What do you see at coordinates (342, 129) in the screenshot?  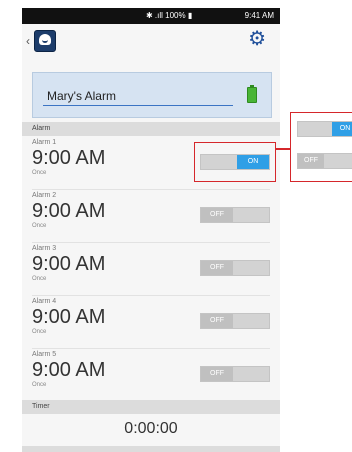 I see `callout-on-label: ON` at bounding box center [342, 129].